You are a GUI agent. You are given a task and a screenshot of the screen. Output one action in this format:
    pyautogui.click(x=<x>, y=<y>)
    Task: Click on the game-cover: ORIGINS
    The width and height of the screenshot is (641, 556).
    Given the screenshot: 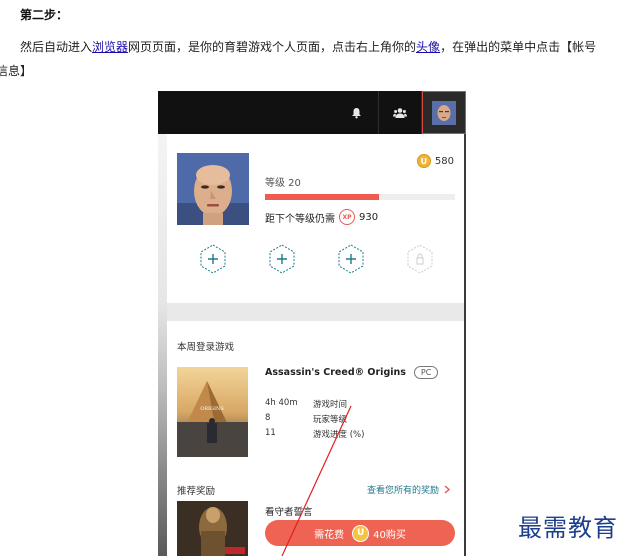 What is the action you would take?
    pyautogui.click(x=212, y=412)
    